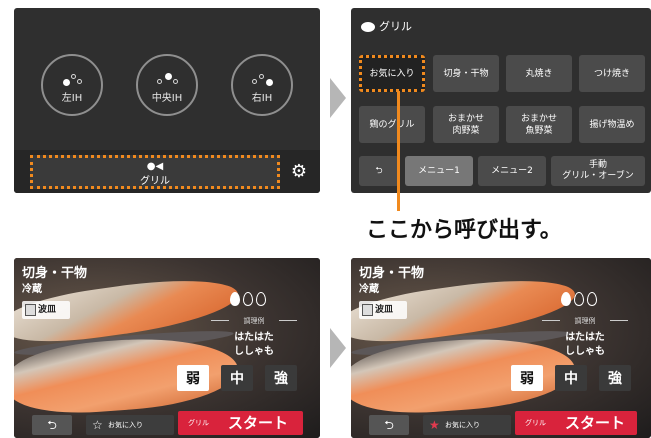  I want to click on bottom-bar: ⮌ ★ お気に入り グリル スタート, so click(501, 424).